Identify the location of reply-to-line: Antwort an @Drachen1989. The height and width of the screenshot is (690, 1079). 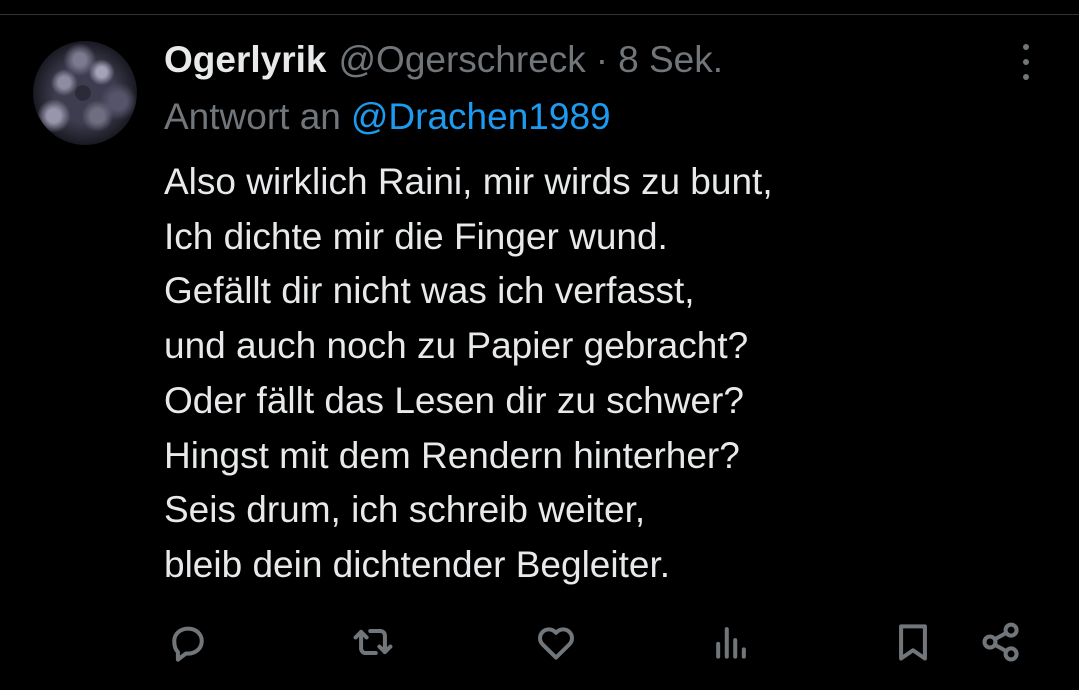
(387, 117).